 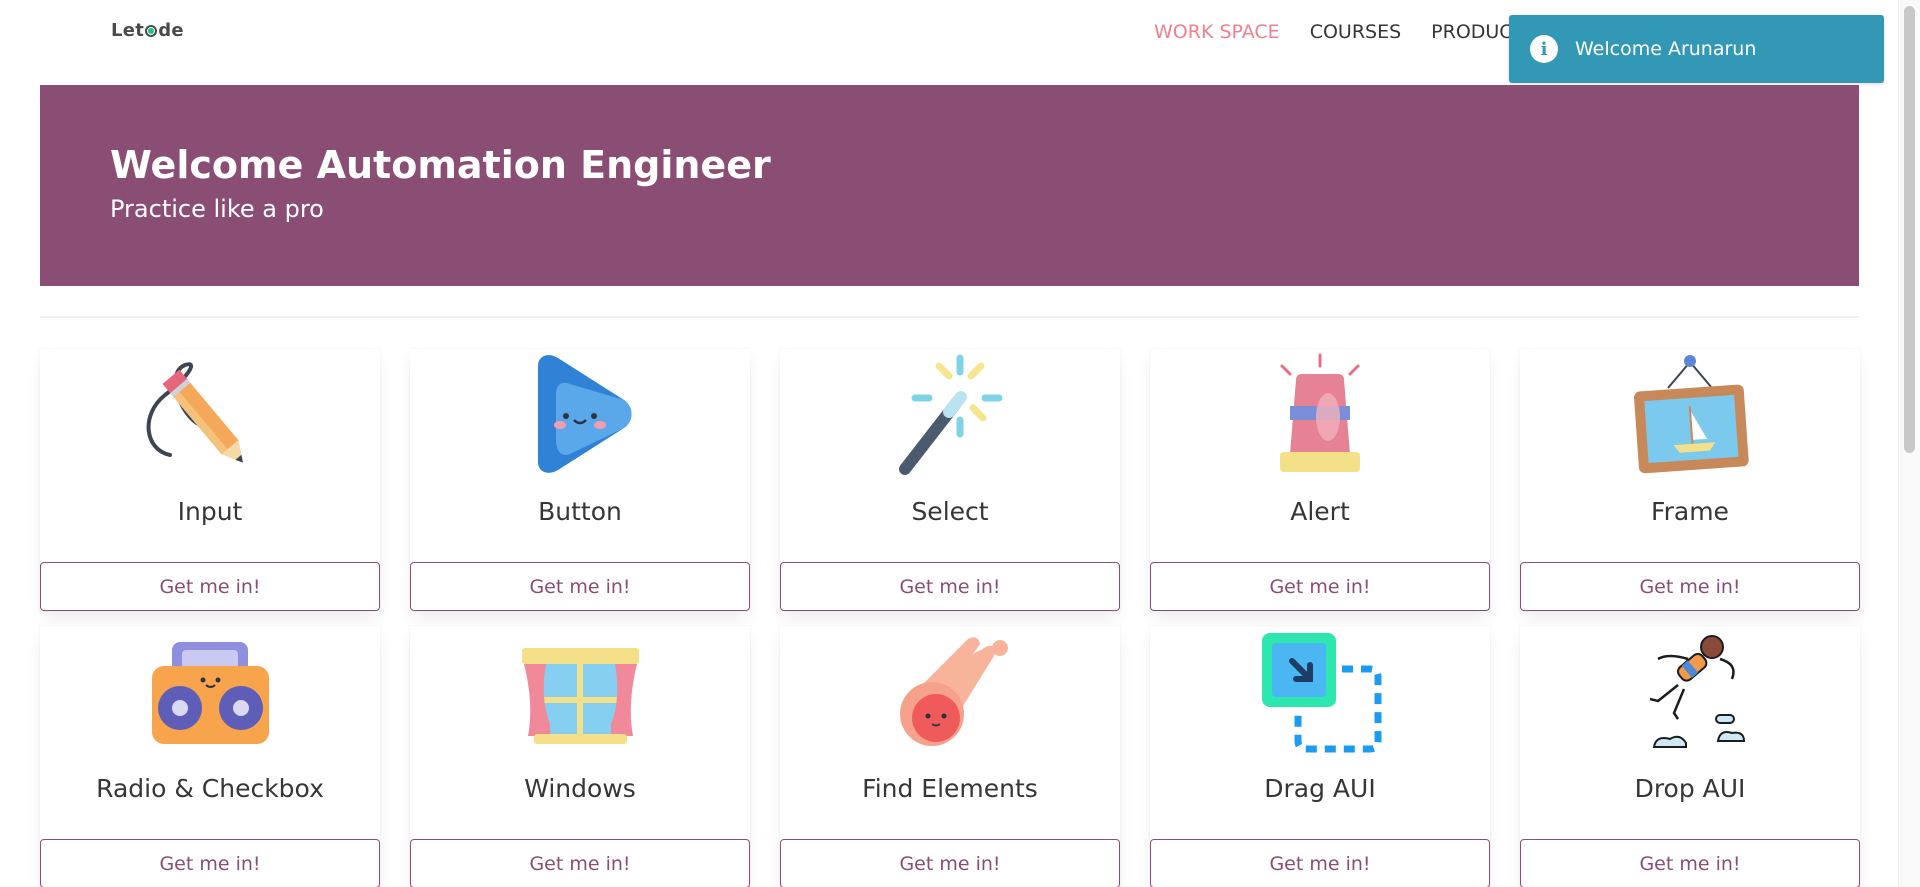 What do you see at coordinates (1690, 788) in the screenshot?
I see `card-title: Drop AUI` at bounding box center [1690, 788].